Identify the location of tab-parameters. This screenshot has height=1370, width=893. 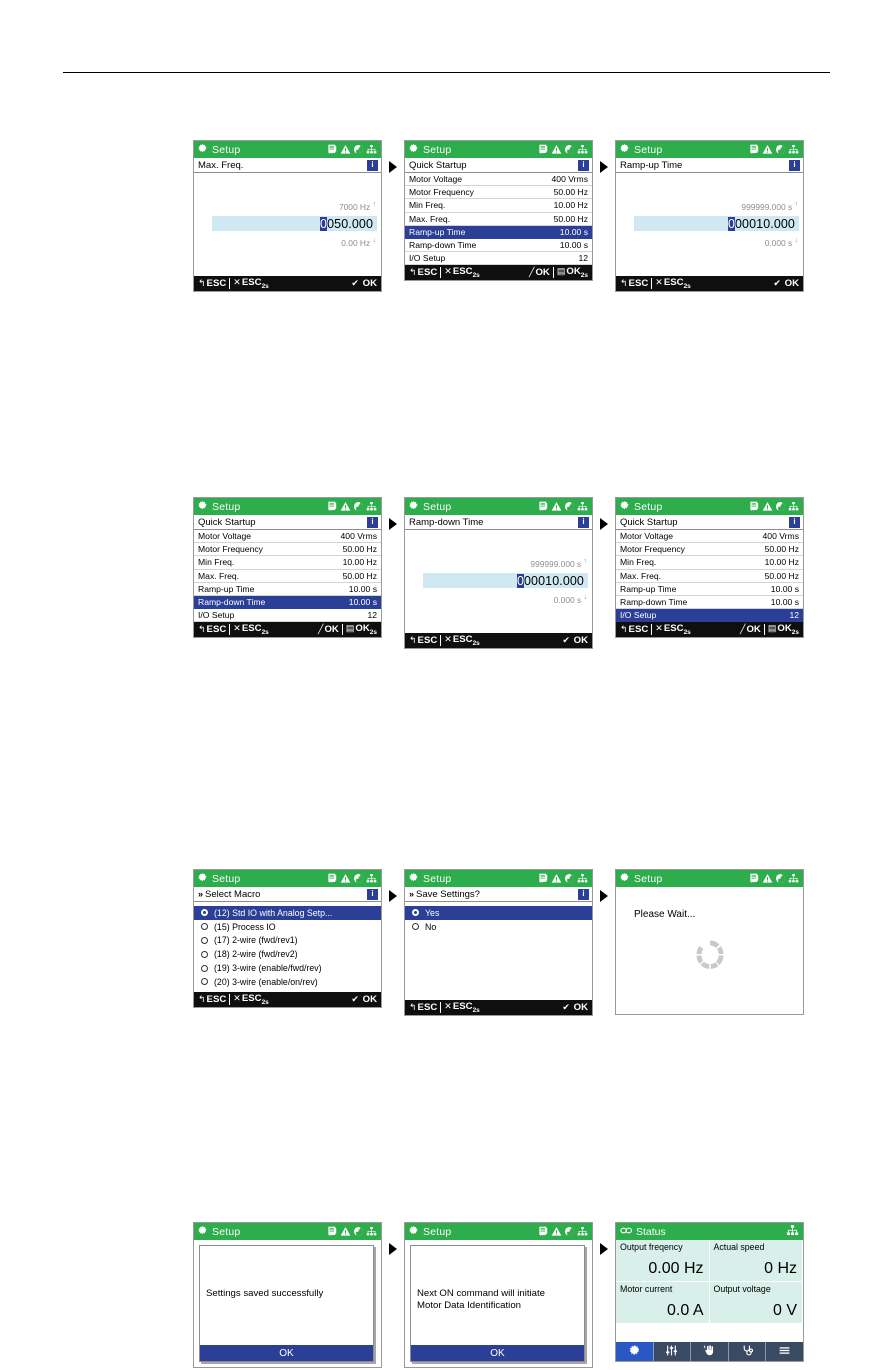
(673, 1351).